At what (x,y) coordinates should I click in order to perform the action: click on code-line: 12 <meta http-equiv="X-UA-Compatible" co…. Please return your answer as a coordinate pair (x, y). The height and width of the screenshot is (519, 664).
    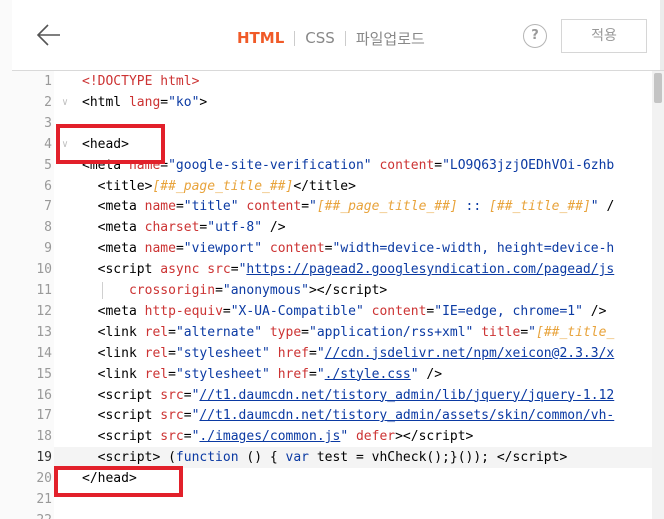
    Looking at the image, I should click on (332, 311).